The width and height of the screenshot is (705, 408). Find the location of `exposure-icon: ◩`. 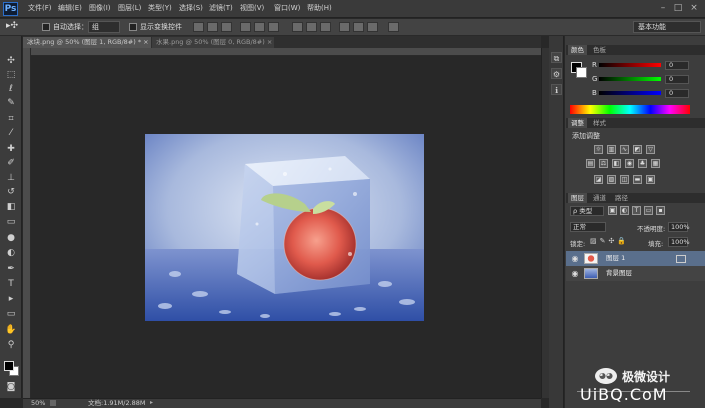

exposure-icon: ◩ is located at coordinates (637, 149).